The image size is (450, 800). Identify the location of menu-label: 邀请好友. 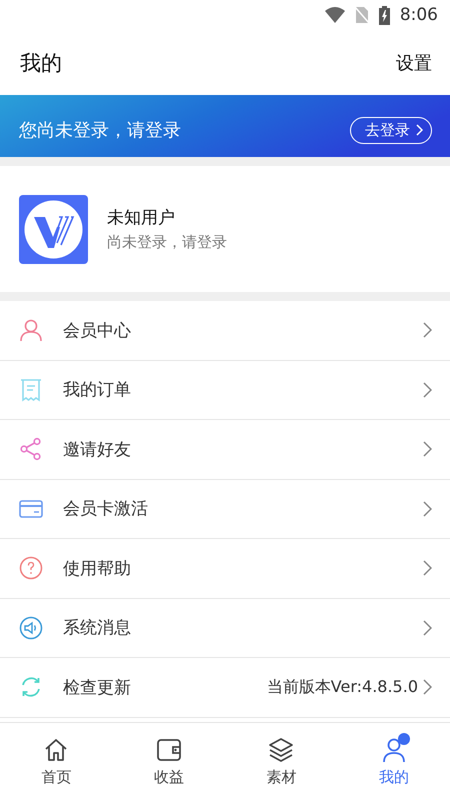
(97, 449).